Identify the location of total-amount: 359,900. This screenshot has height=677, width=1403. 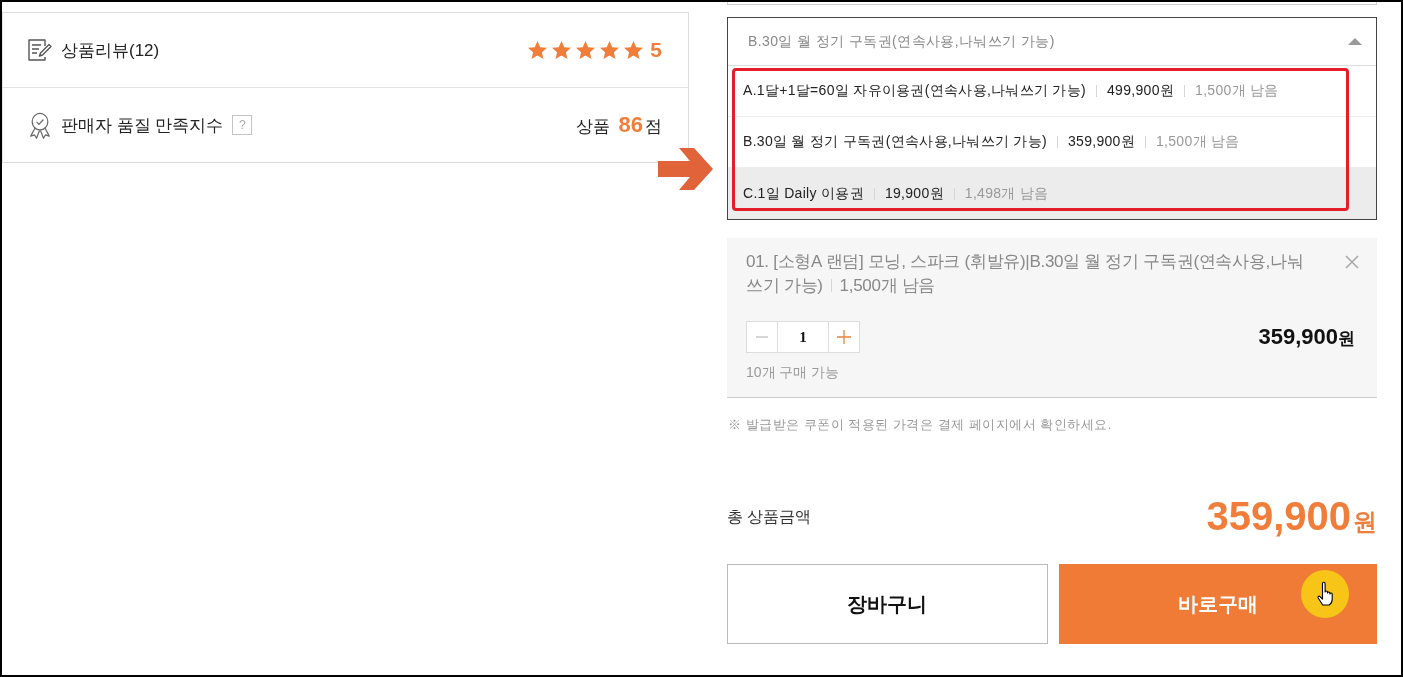
(1278, 516).